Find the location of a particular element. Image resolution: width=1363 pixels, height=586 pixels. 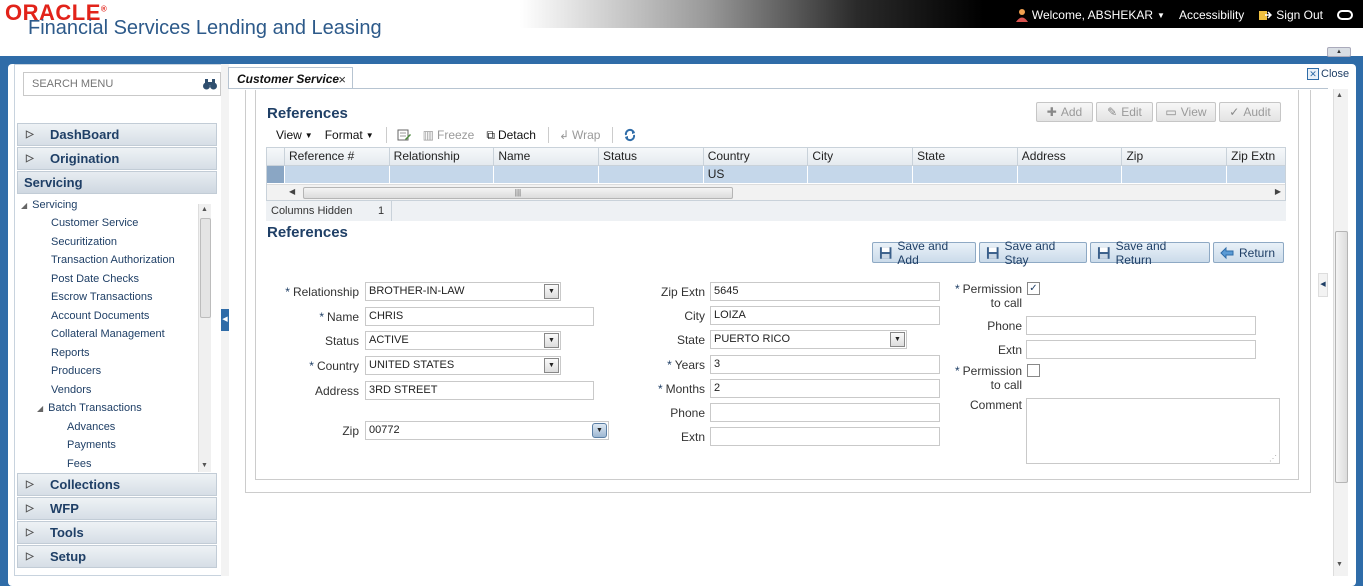

view-menu: View ▼ is located at coordinates (294, 135).